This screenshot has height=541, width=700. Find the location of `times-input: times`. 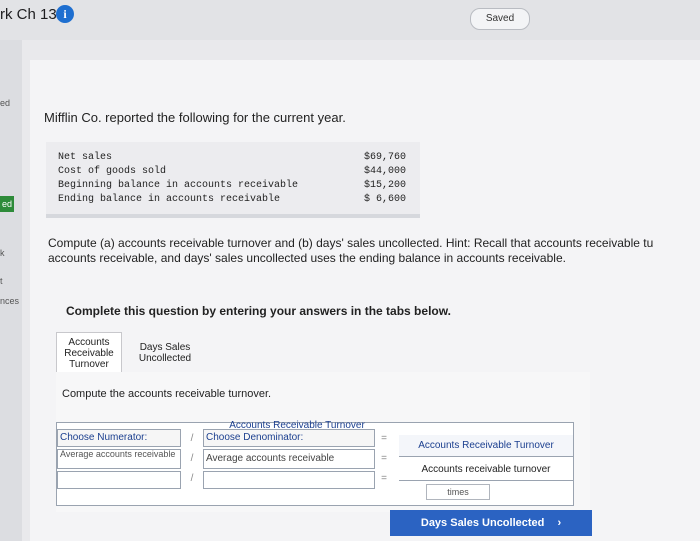

times-input: times is located at coordinates (458, 492).